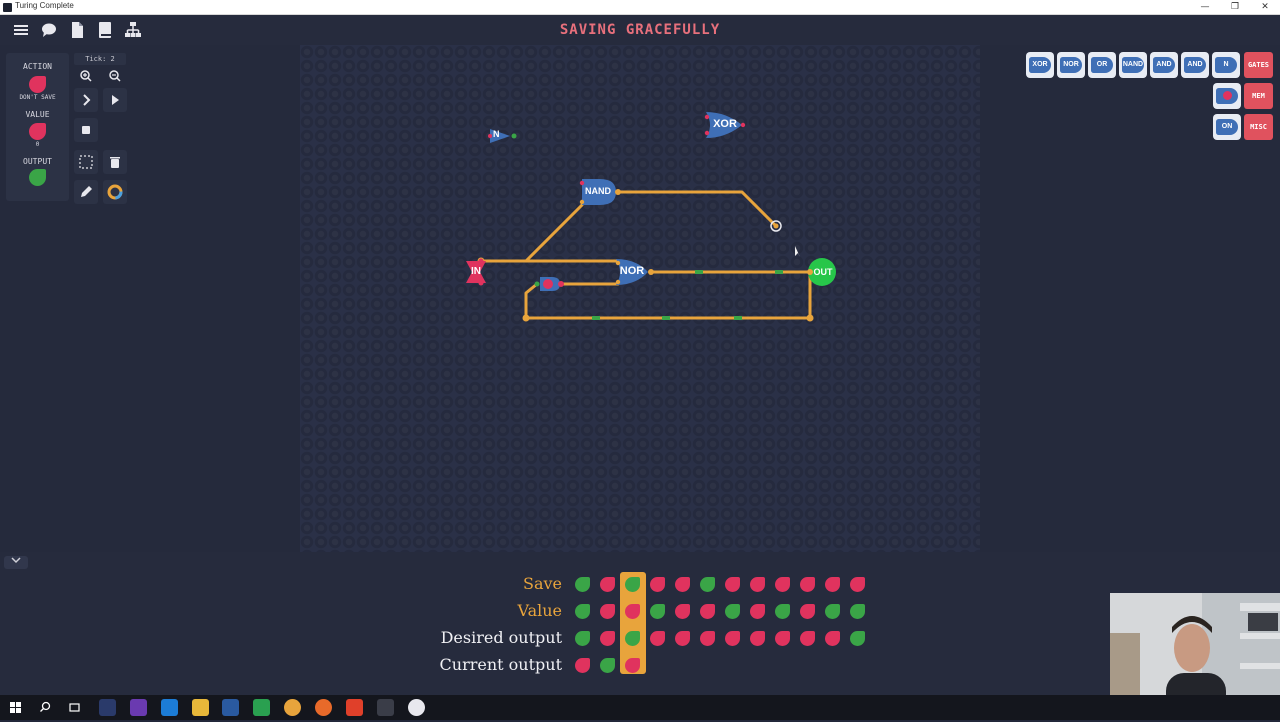 The width and height of the screenshot is (1280, 722). I want to click on clock-app-icon, so click(416, 707).